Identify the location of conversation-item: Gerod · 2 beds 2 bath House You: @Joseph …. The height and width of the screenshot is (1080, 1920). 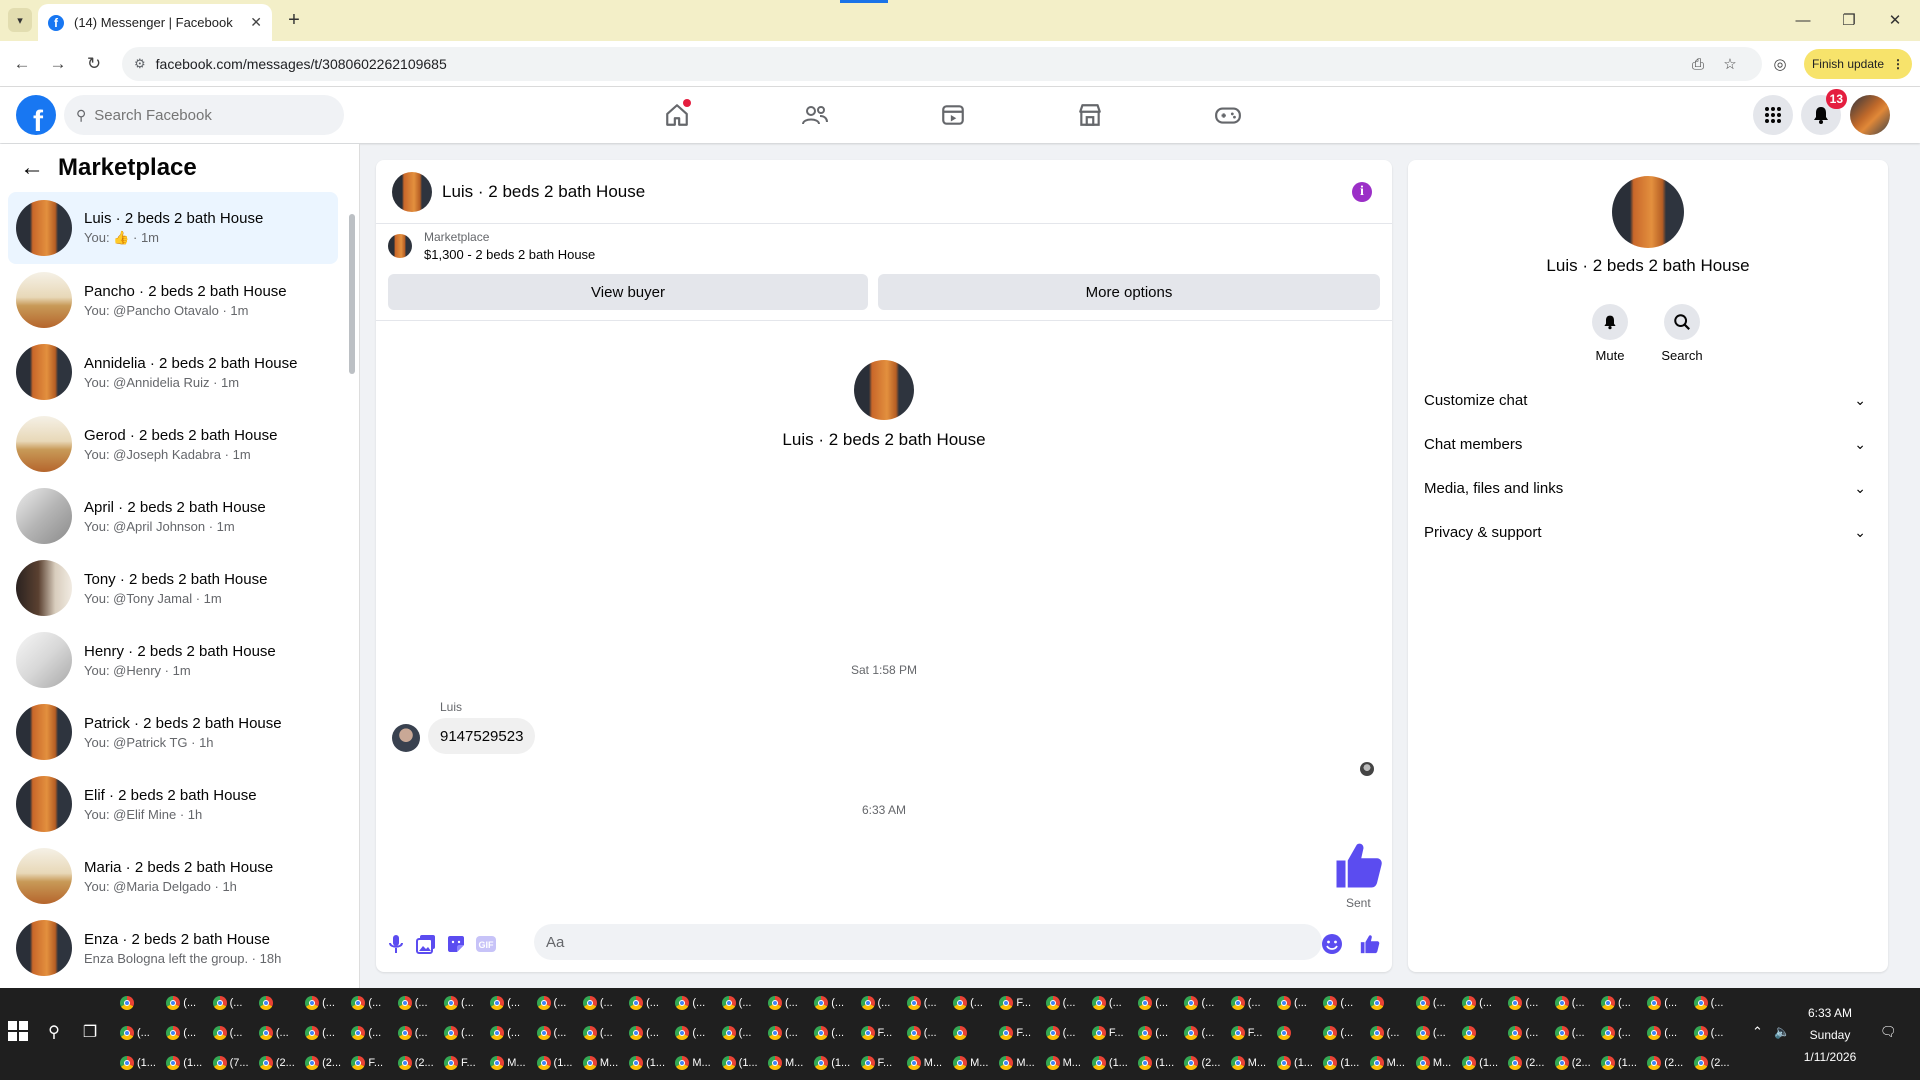
(173, 444).